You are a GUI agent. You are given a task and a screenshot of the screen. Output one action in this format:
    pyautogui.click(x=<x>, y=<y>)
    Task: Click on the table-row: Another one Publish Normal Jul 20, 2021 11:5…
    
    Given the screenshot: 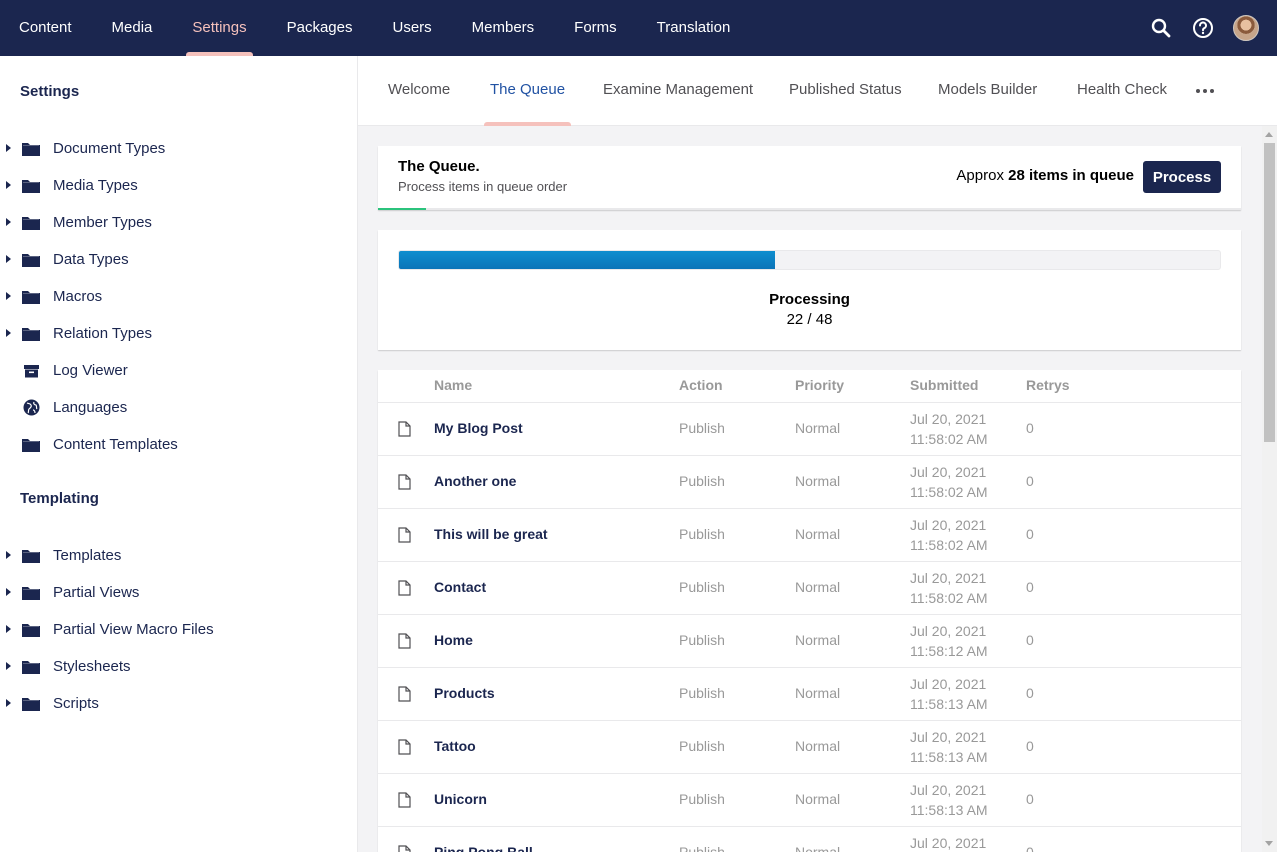 What is the action you would take?
    pyautogui.click(x=809, y=482)
    